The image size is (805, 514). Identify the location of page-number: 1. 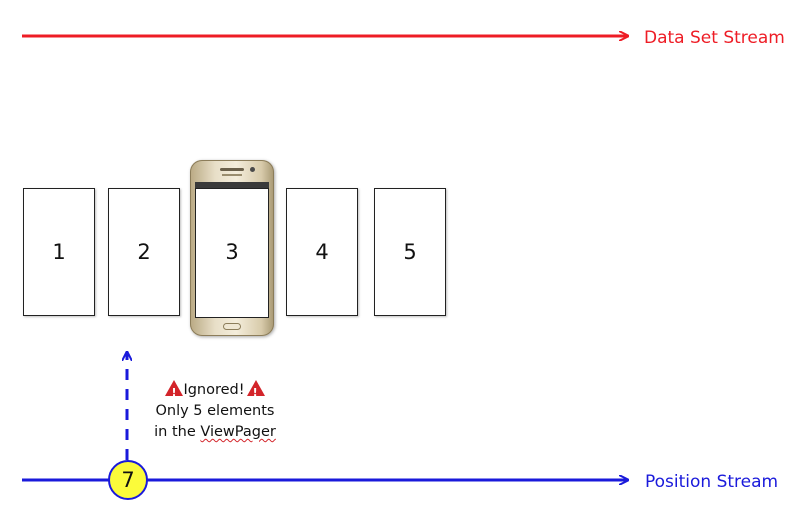
(59, 252).